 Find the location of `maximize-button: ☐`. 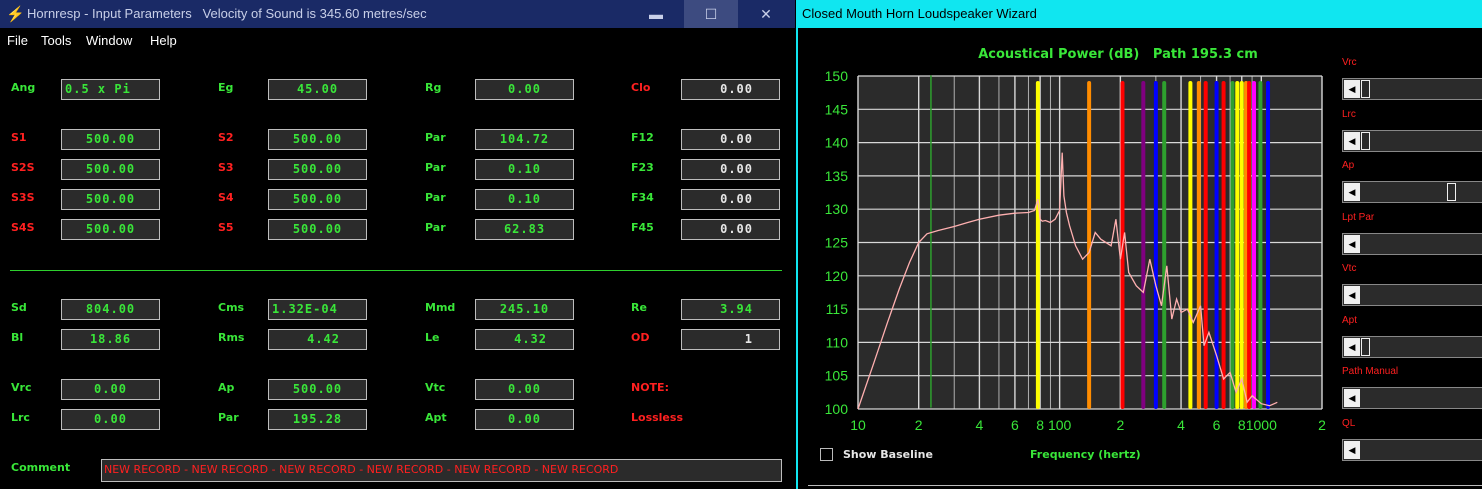

maximize-button: ☐ is located at coordinates (711, 14).